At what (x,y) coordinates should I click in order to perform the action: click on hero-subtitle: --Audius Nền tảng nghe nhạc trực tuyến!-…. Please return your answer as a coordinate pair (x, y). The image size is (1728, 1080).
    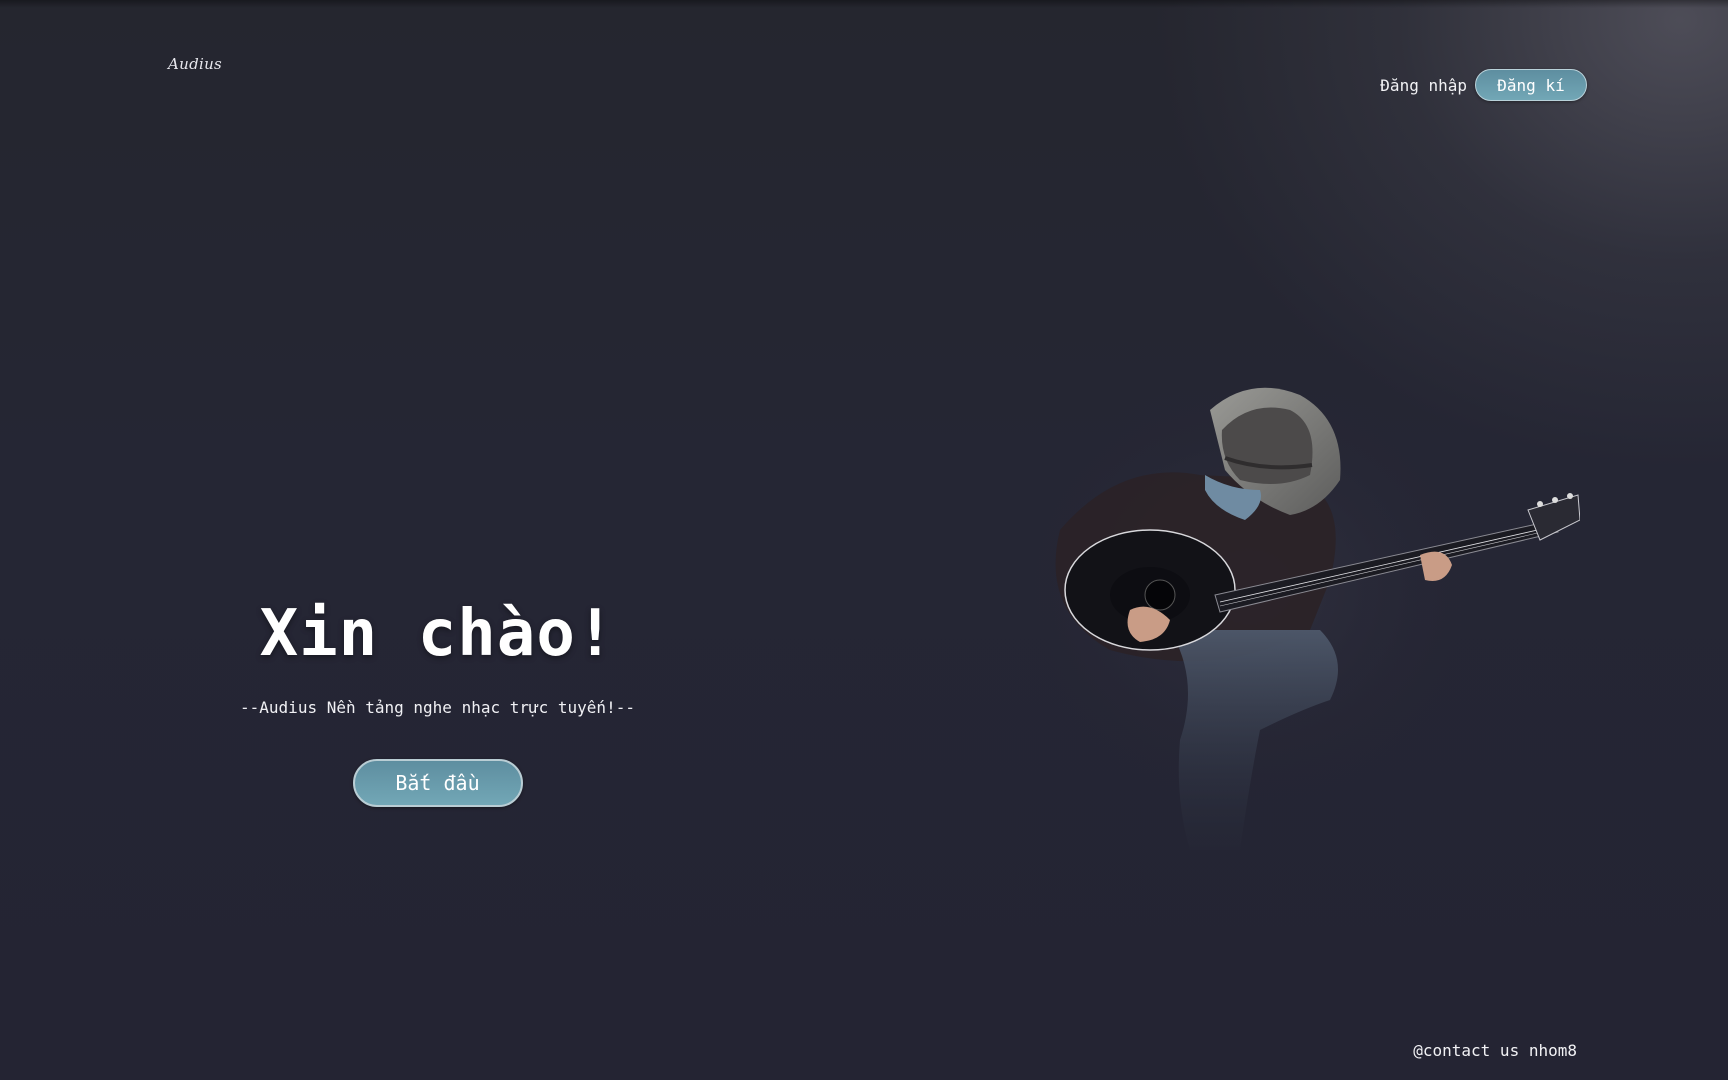
    Looking at the image, I should click on (437, 707).